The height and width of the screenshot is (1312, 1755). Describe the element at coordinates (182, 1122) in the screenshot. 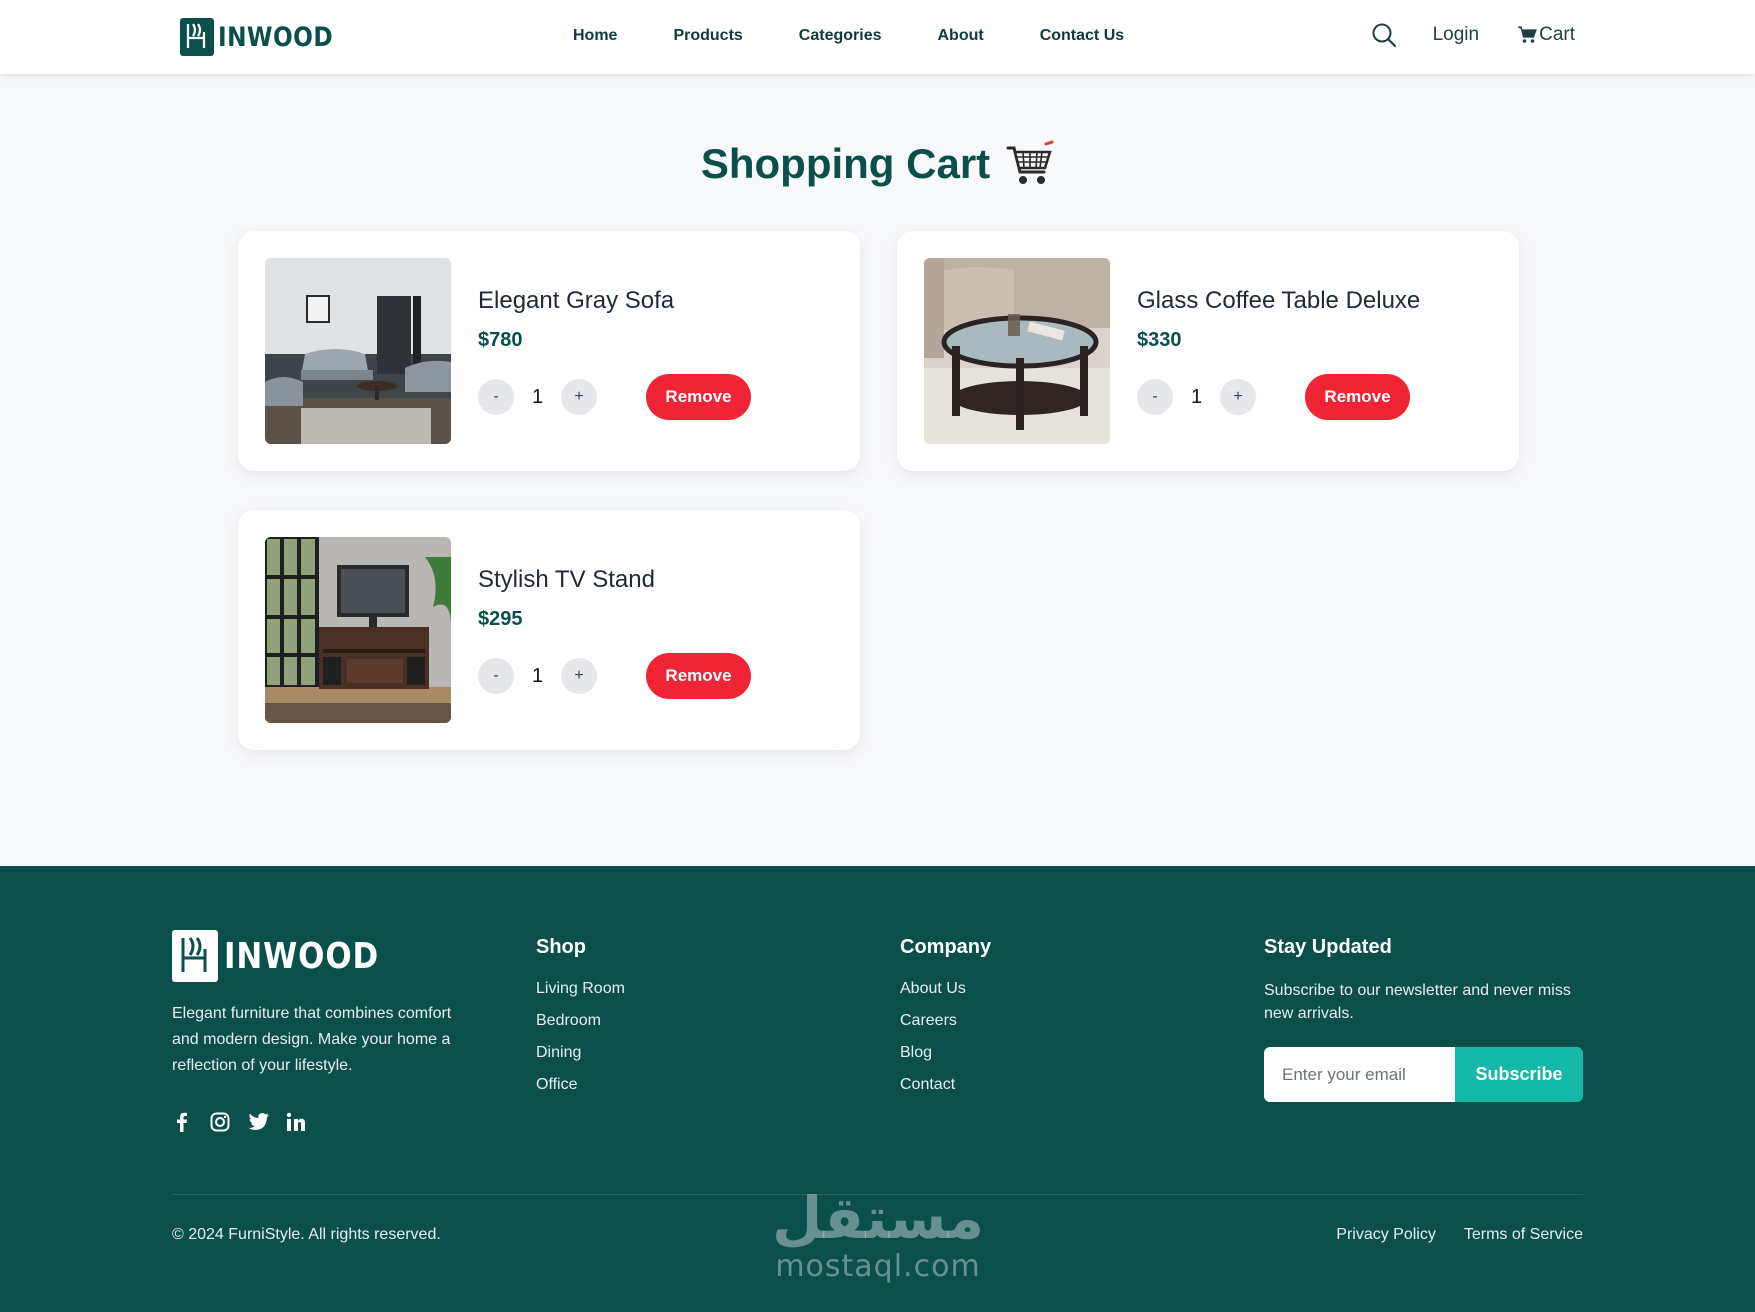

I see `facebook-icon` at that location.